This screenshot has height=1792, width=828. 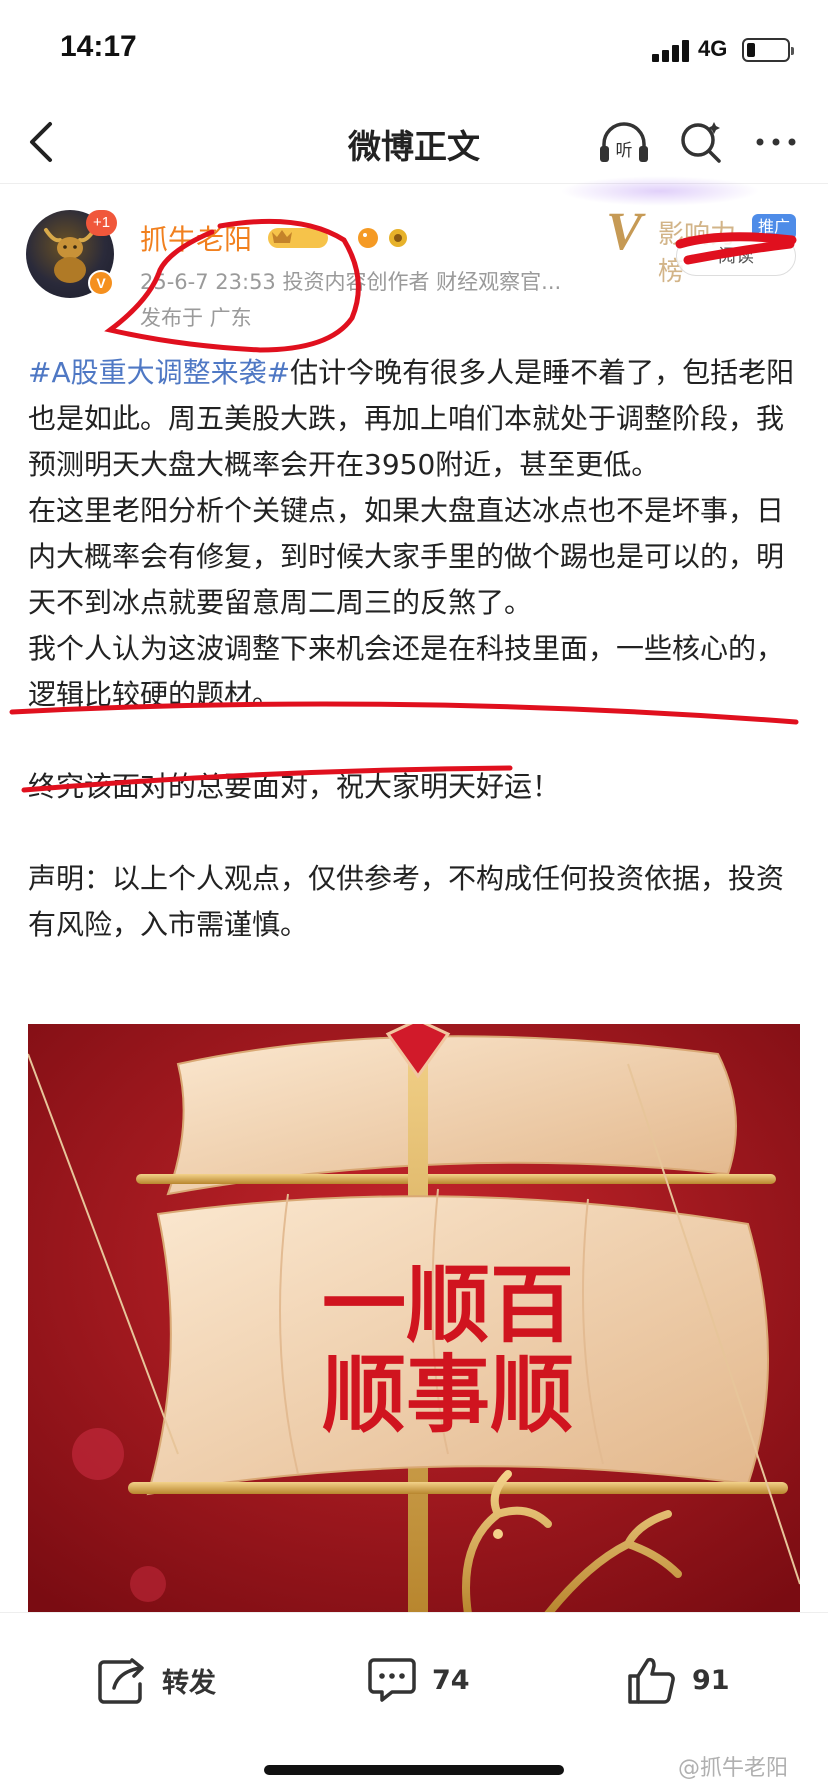 I want to click on verified-badge: V, so click(x=101, y=283).